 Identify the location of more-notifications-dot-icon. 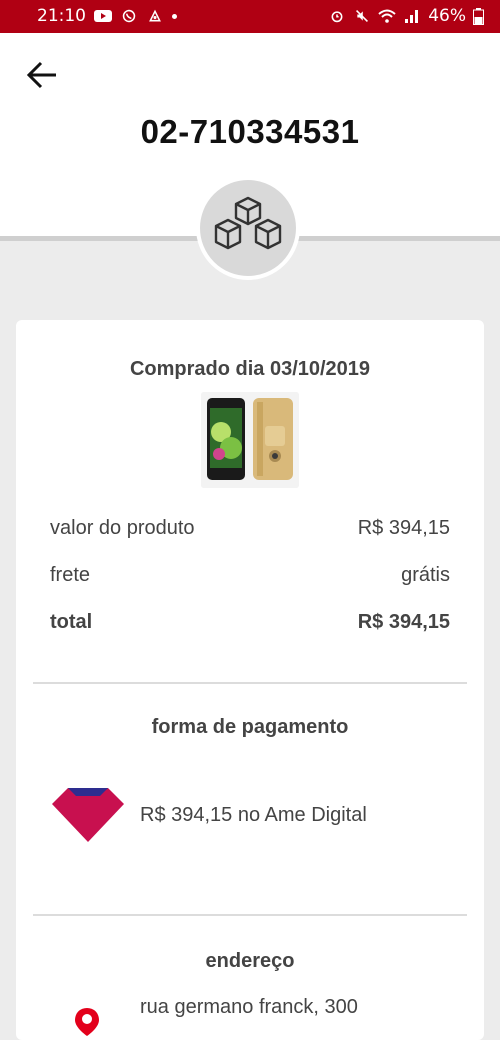
(174, 16).